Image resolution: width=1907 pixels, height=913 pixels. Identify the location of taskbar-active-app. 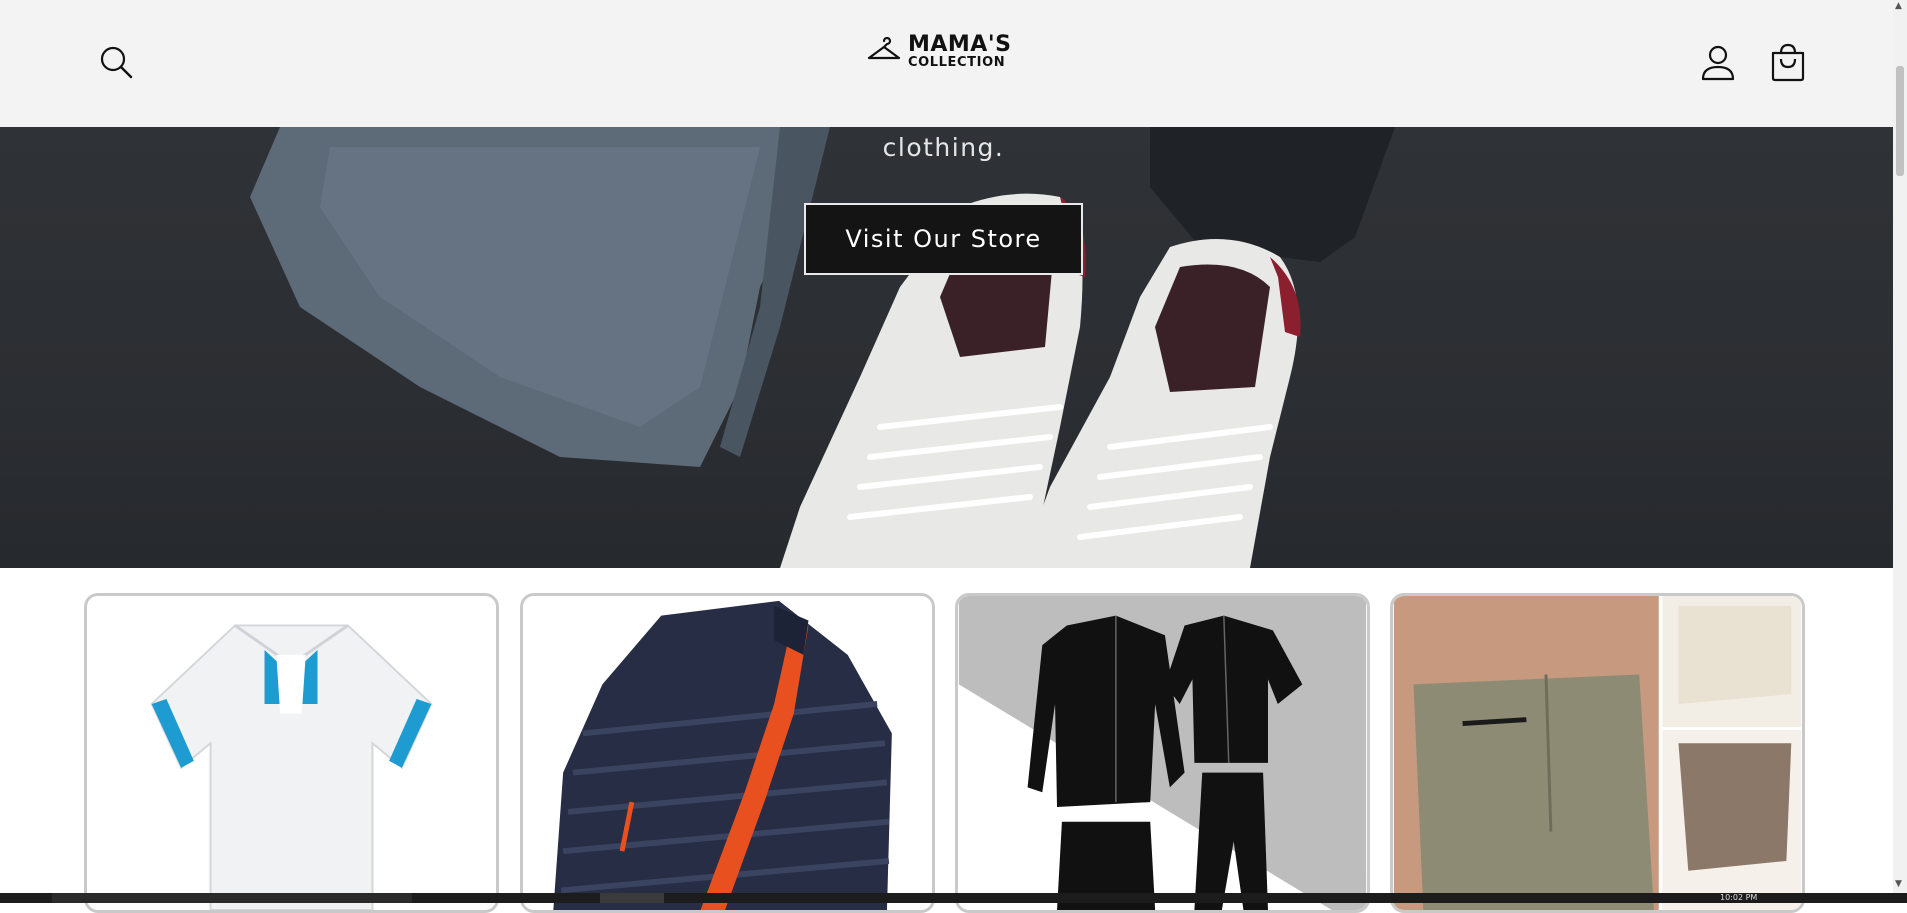
(632, 898).